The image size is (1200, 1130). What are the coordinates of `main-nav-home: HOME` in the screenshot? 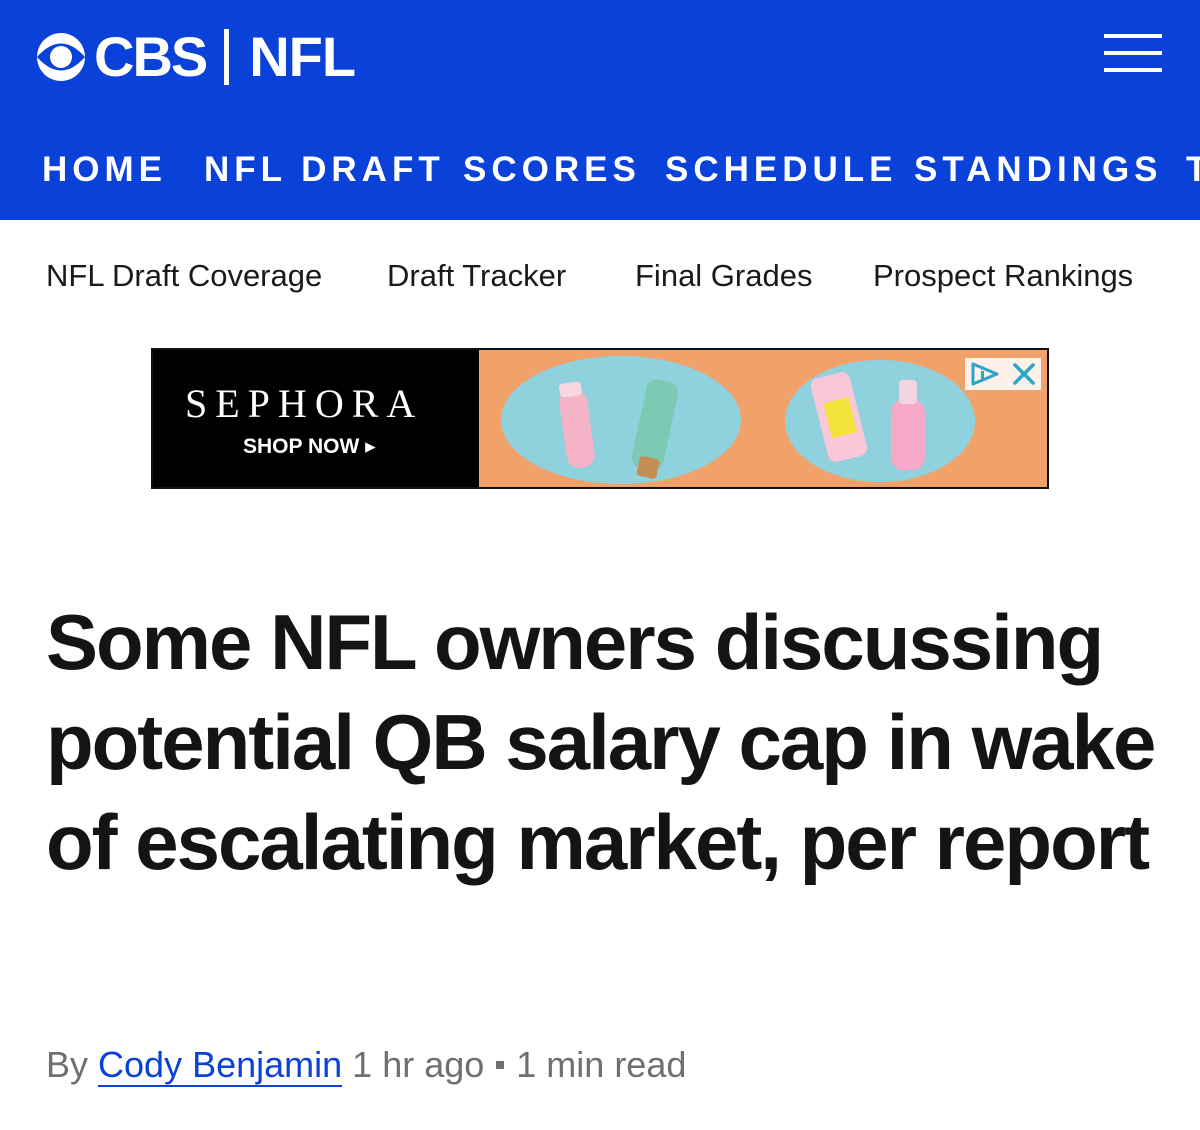 It's located at (104, 170).